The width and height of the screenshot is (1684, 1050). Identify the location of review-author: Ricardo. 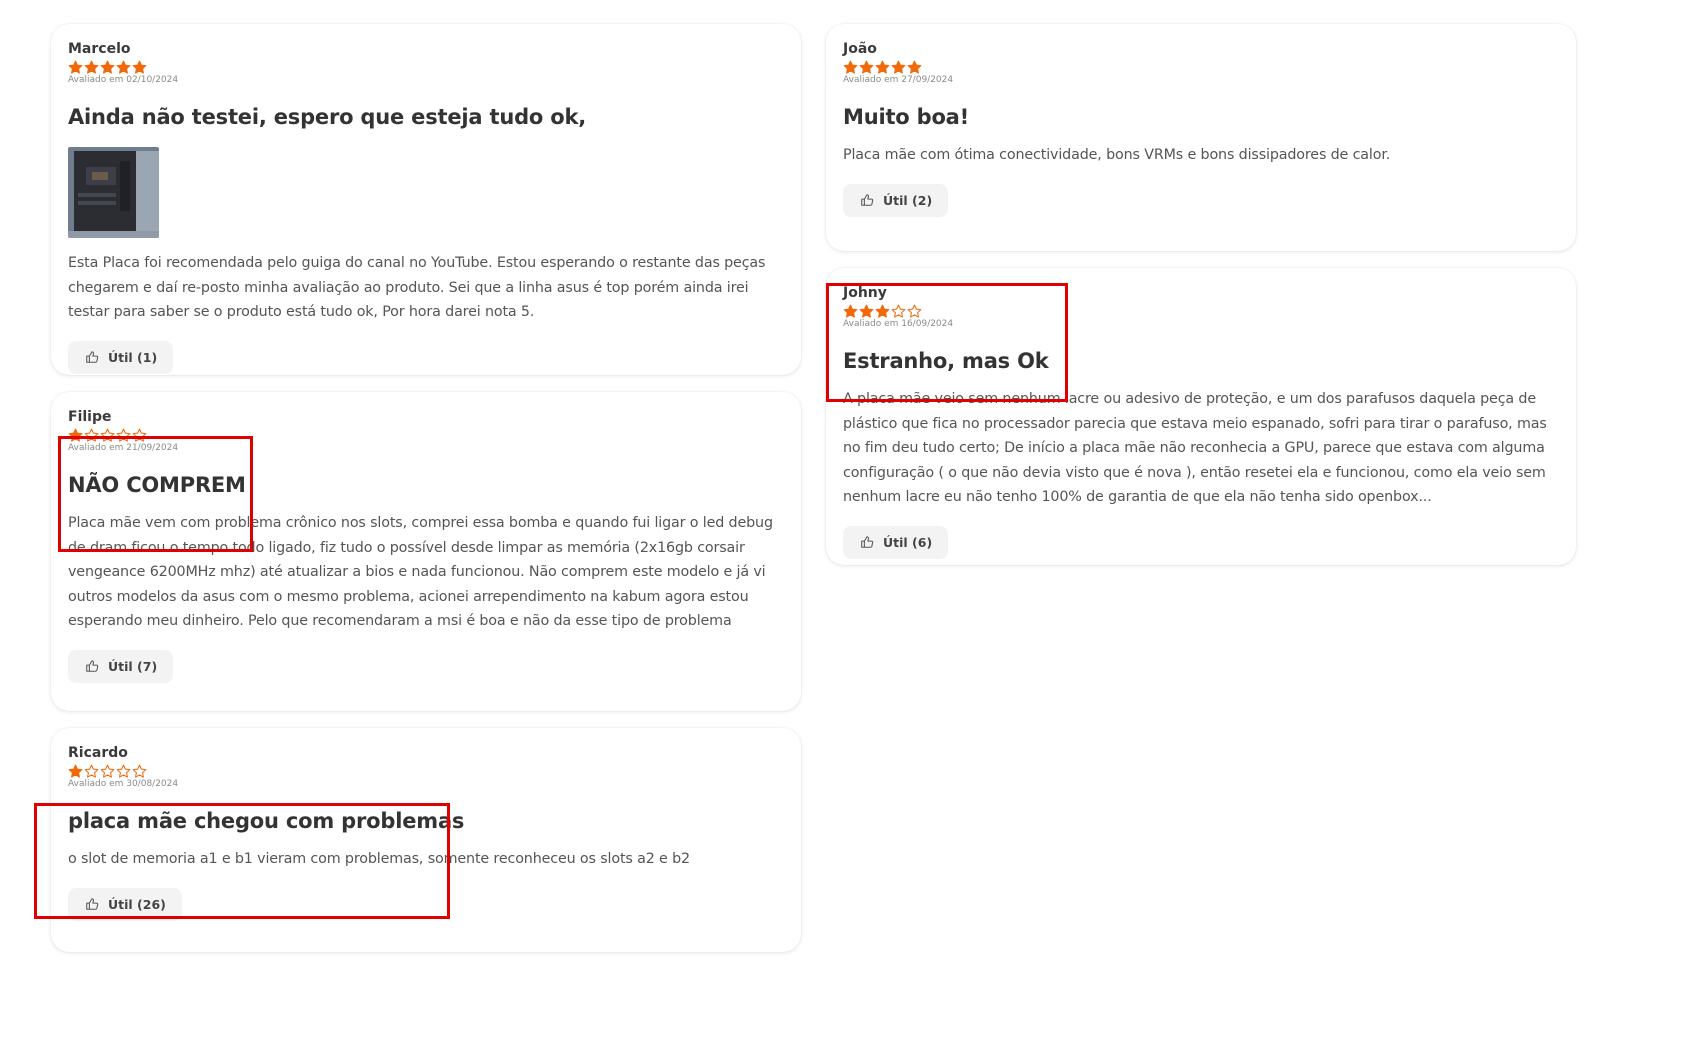
(98, 753).